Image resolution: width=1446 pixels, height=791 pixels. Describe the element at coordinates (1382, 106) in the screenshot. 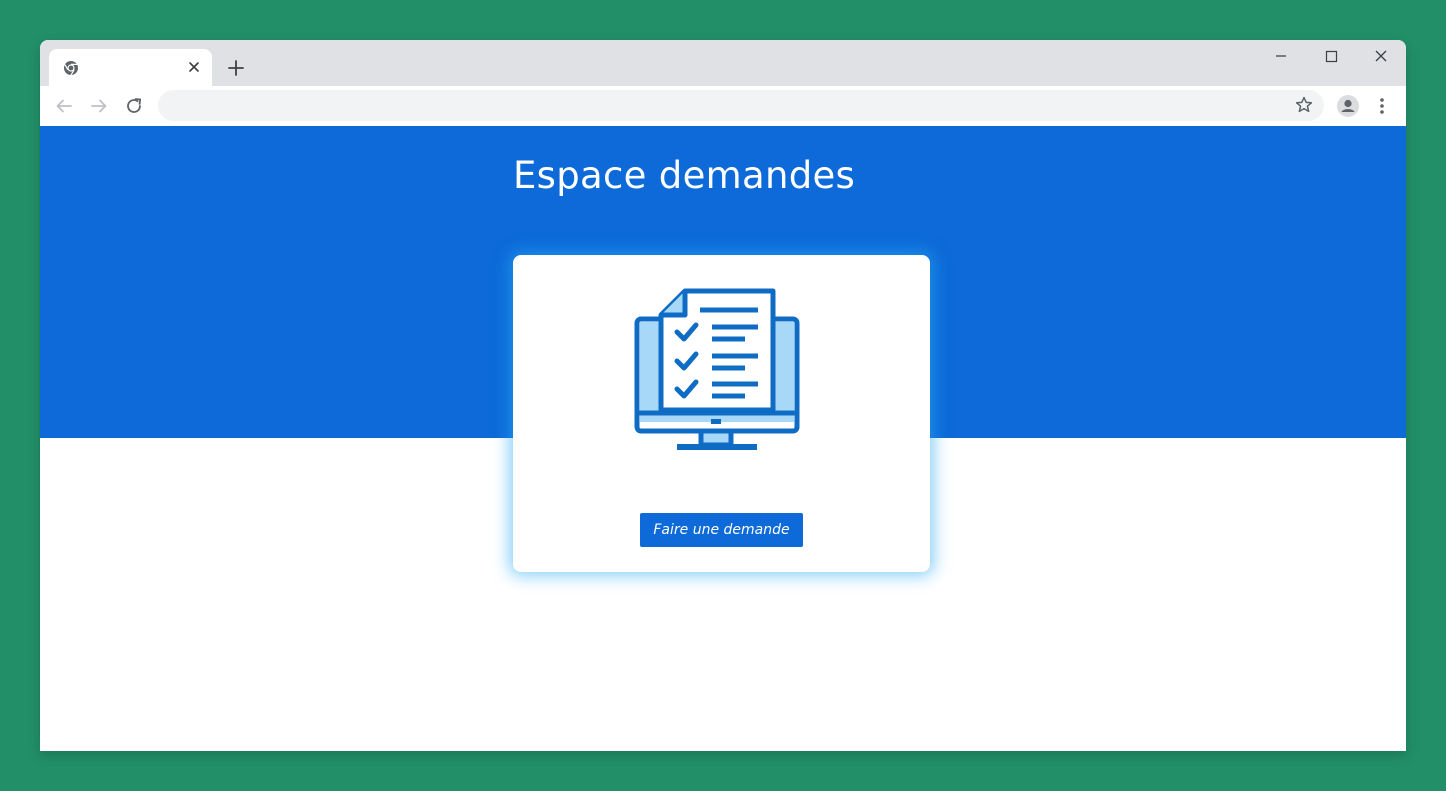

I see `kebab-menu-icon` at that location.